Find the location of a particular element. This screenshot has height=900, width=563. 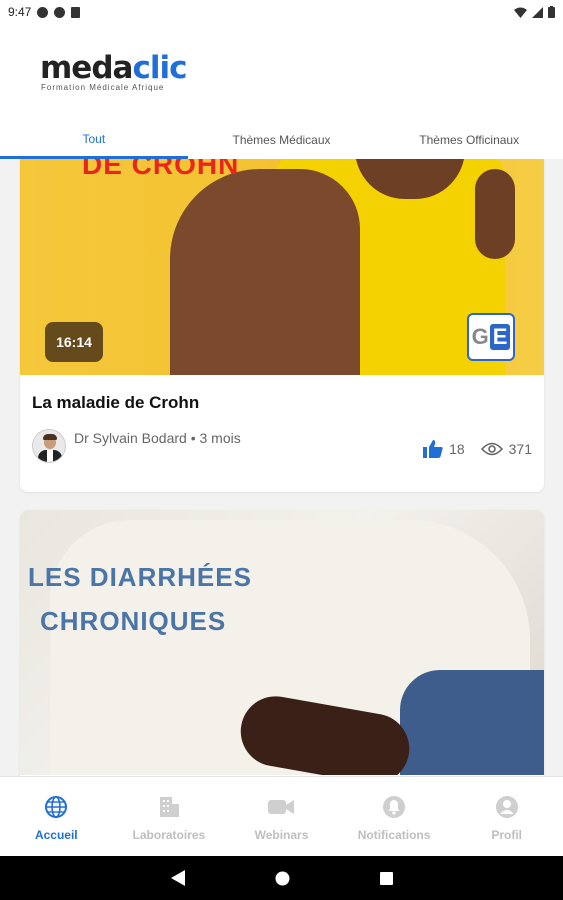

avatar is located at coordinates (49, 446).